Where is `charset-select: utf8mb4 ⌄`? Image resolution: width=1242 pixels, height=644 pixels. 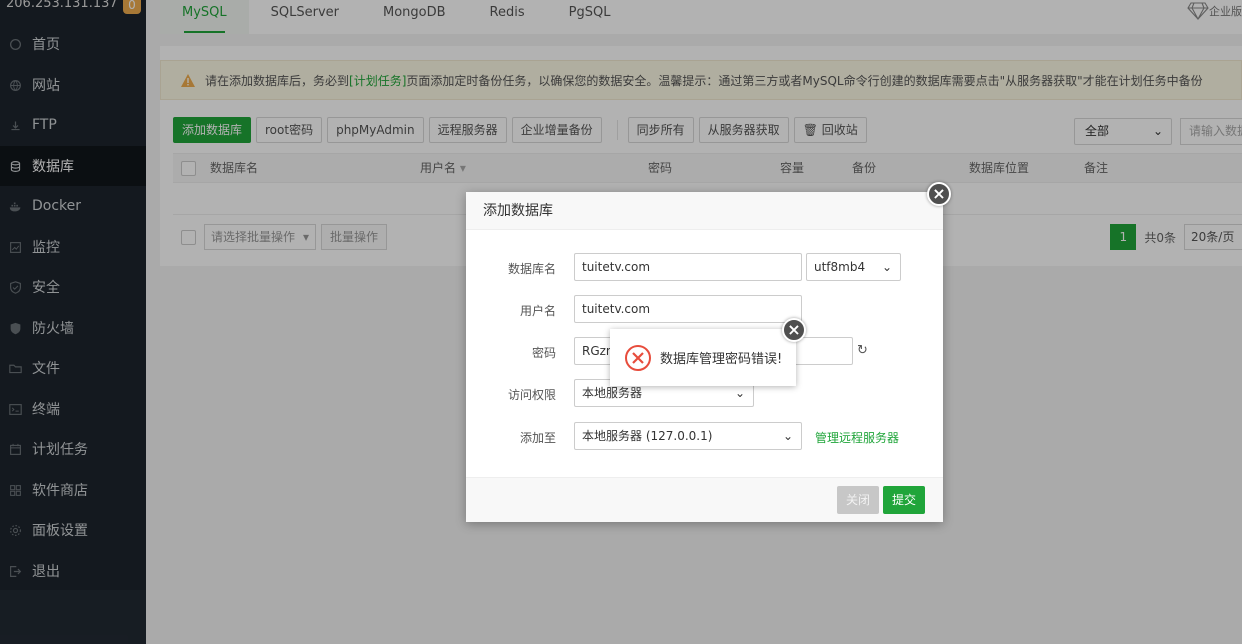
charset-select: utf8mb4 ⌄ is located at coordinates (853, 267).